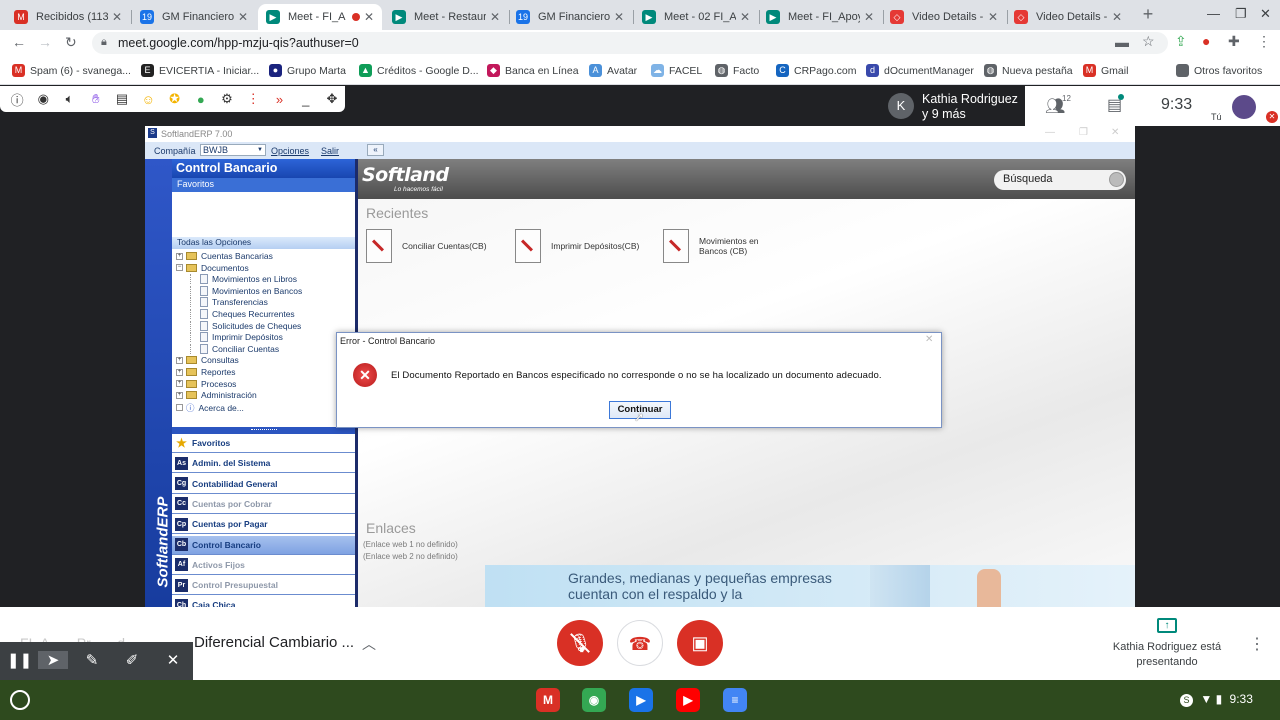  I want to click on company-select: BWJB ▼, so click(233, 150).